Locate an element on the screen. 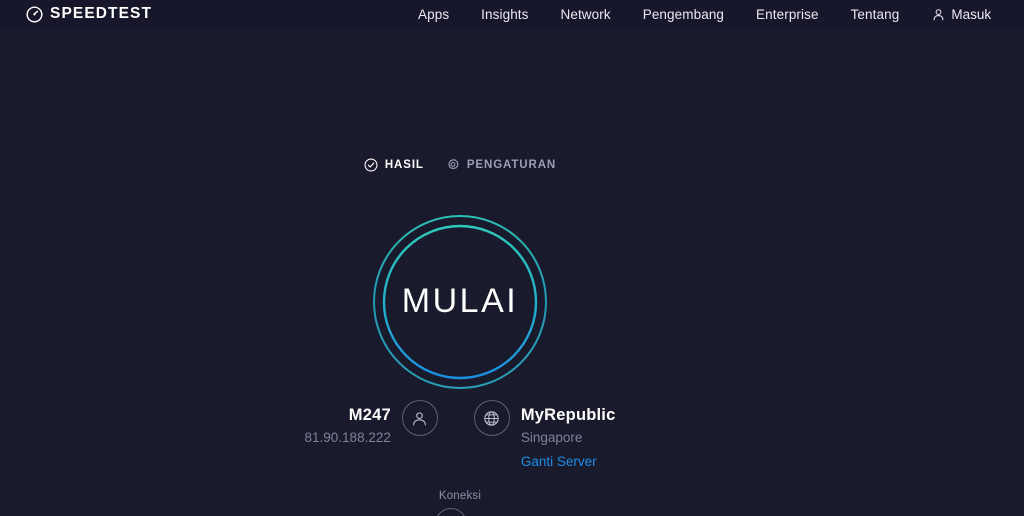 This screenshot has width=1024, height=516. connection-options: Multi Tunggal is located at coordinates (460, 512).